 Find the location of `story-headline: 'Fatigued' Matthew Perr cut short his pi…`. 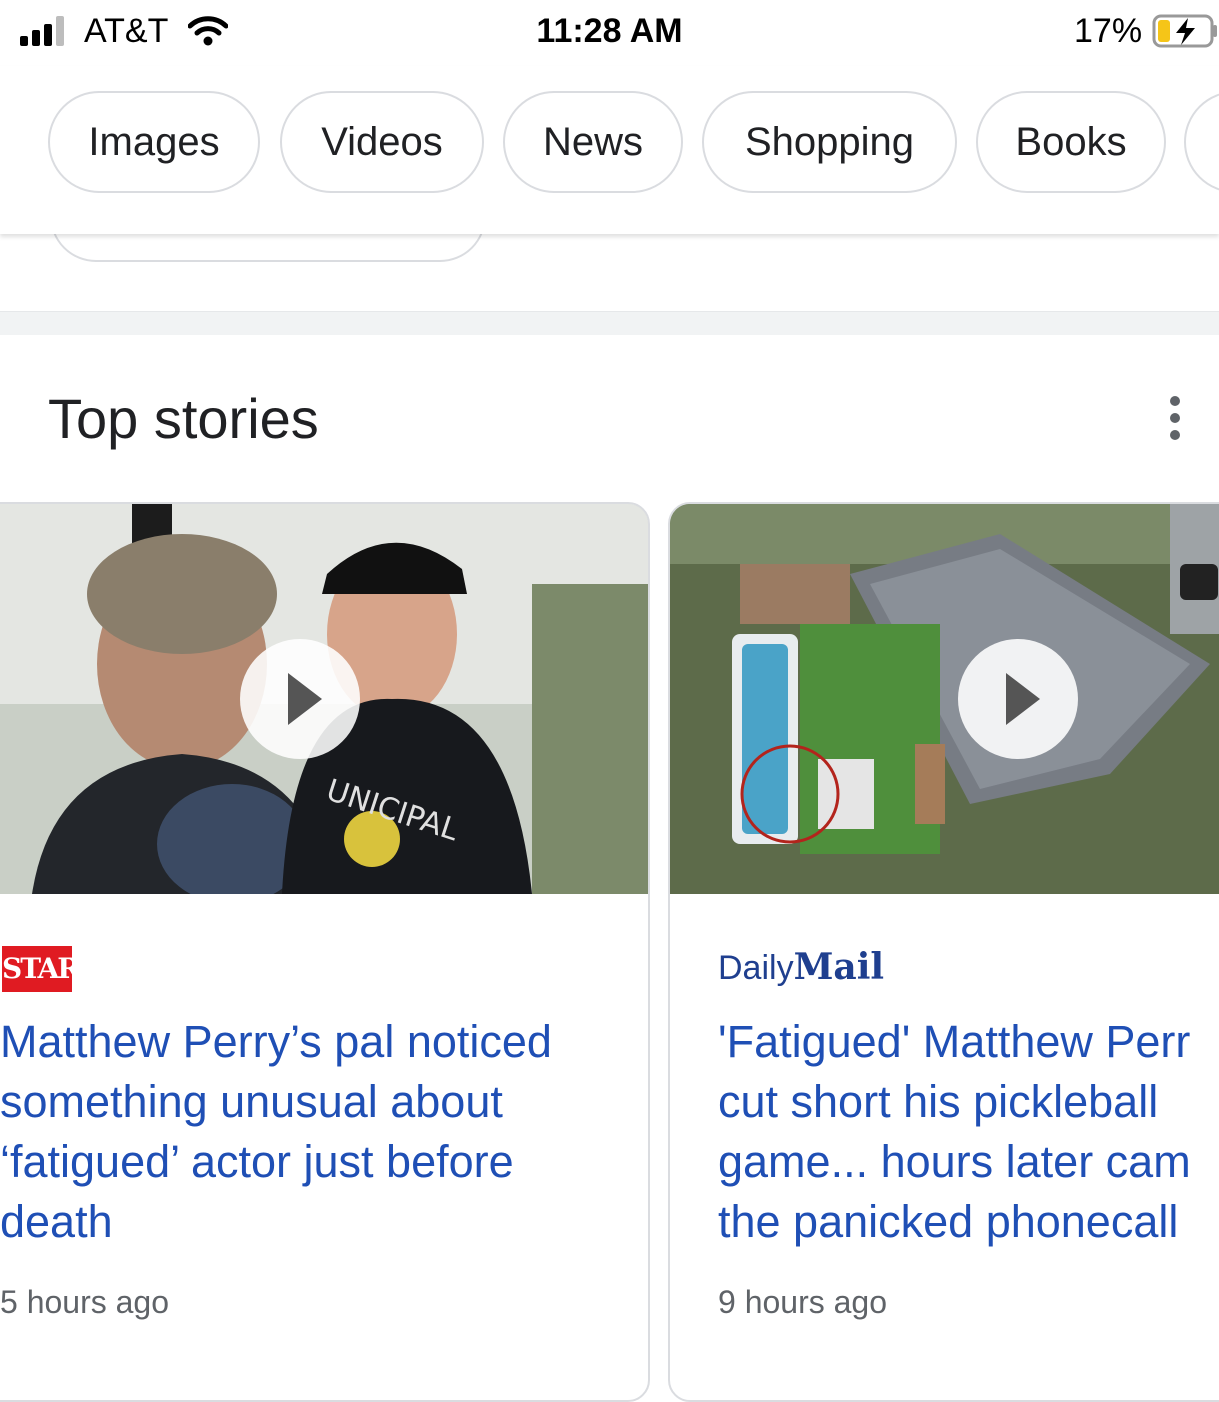

story-headline: 'Fatigued' Matthew Perr cut short his pi… is located at coordinates (954, 1132).